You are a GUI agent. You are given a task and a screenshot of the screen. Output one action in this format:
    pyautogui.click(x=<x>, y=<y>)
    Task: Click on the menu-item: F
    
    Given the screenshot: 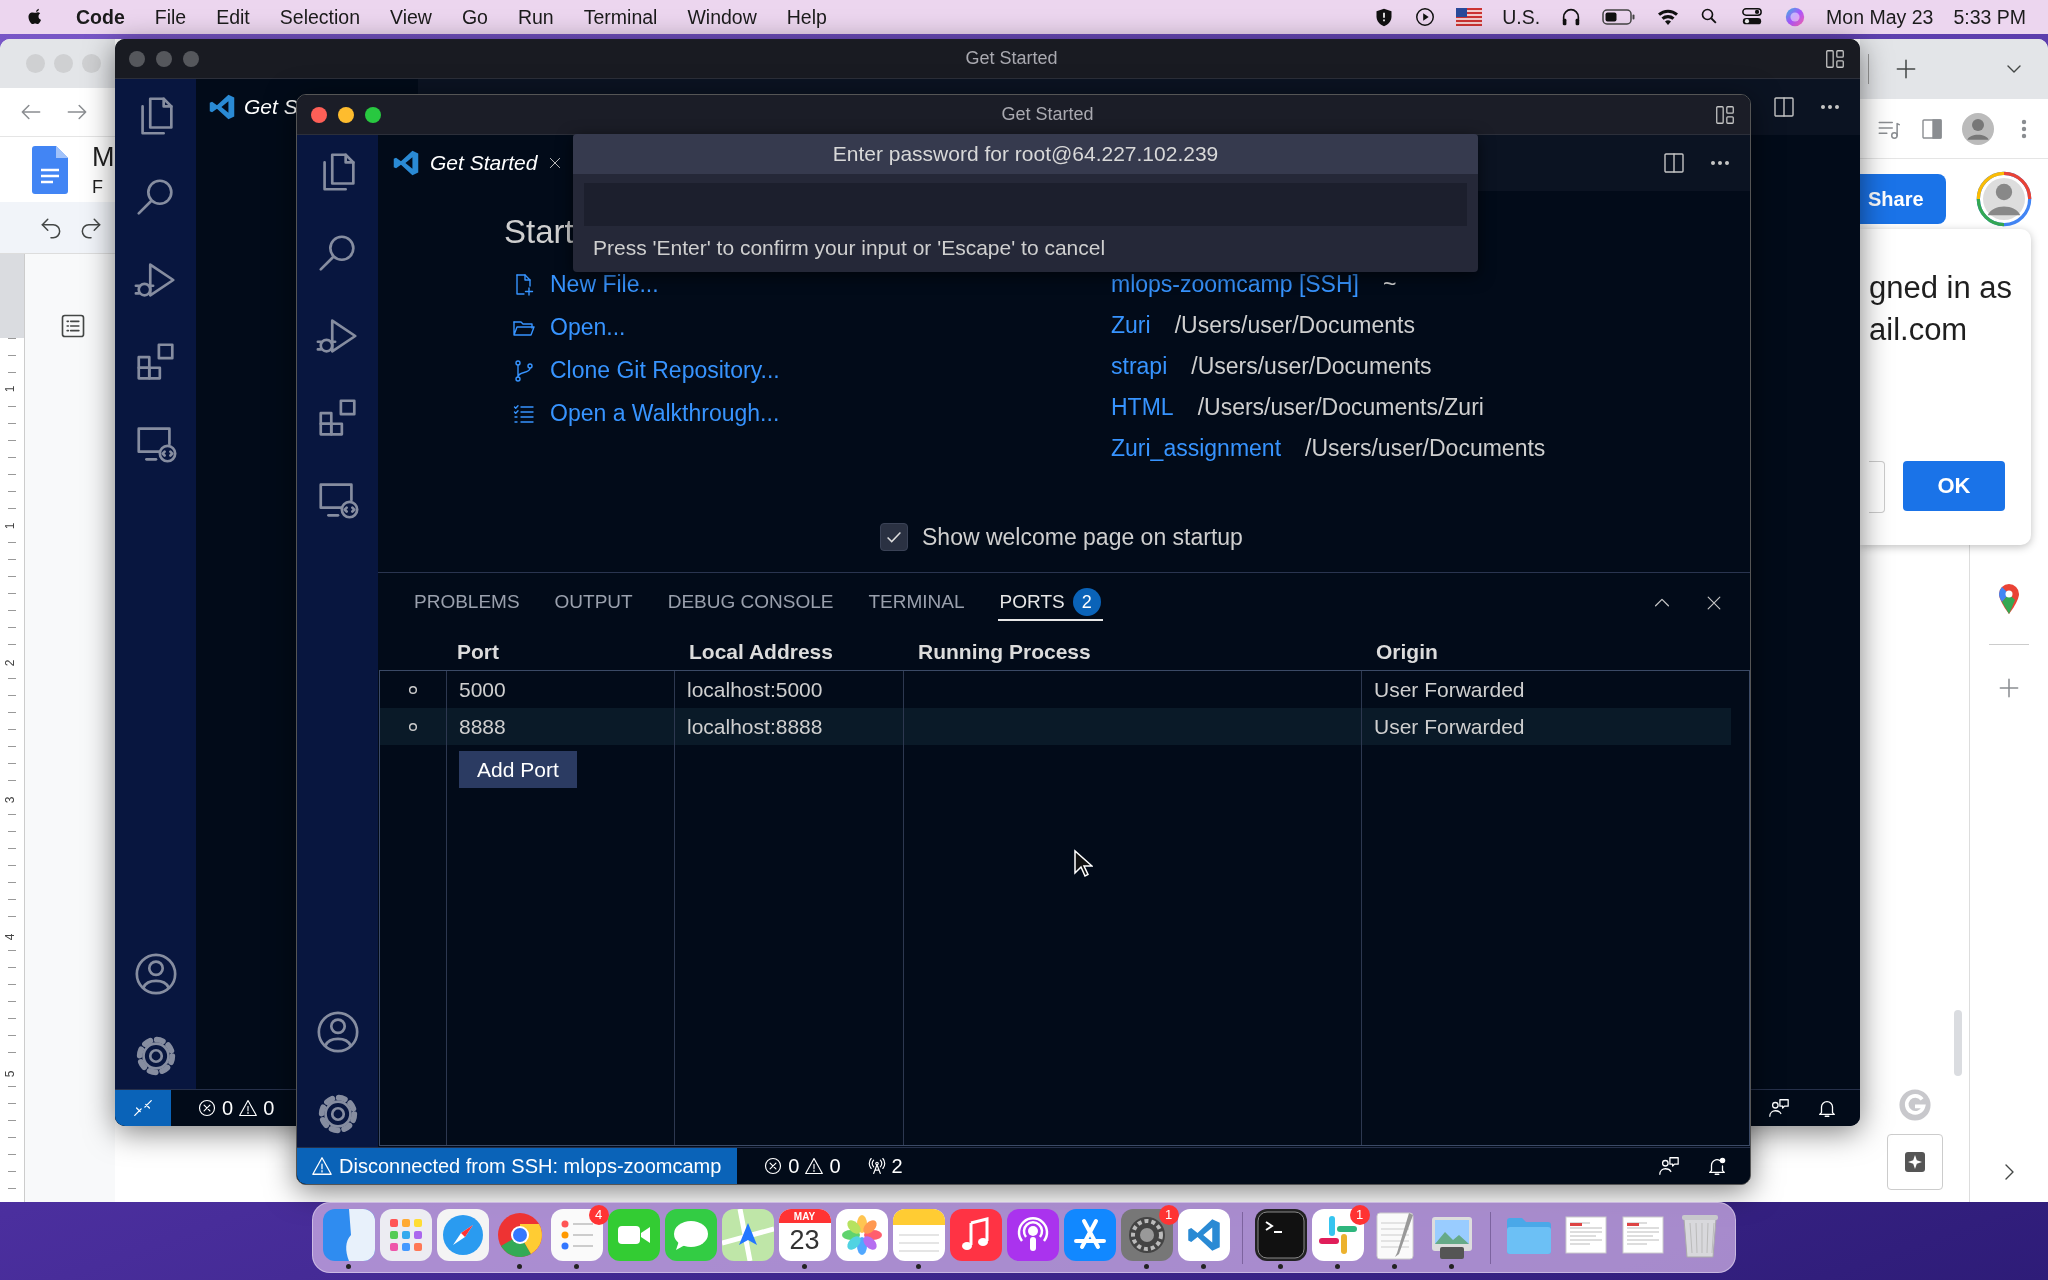 What is the action you would take?
    pyautogui.click(x=103, y=187)
    